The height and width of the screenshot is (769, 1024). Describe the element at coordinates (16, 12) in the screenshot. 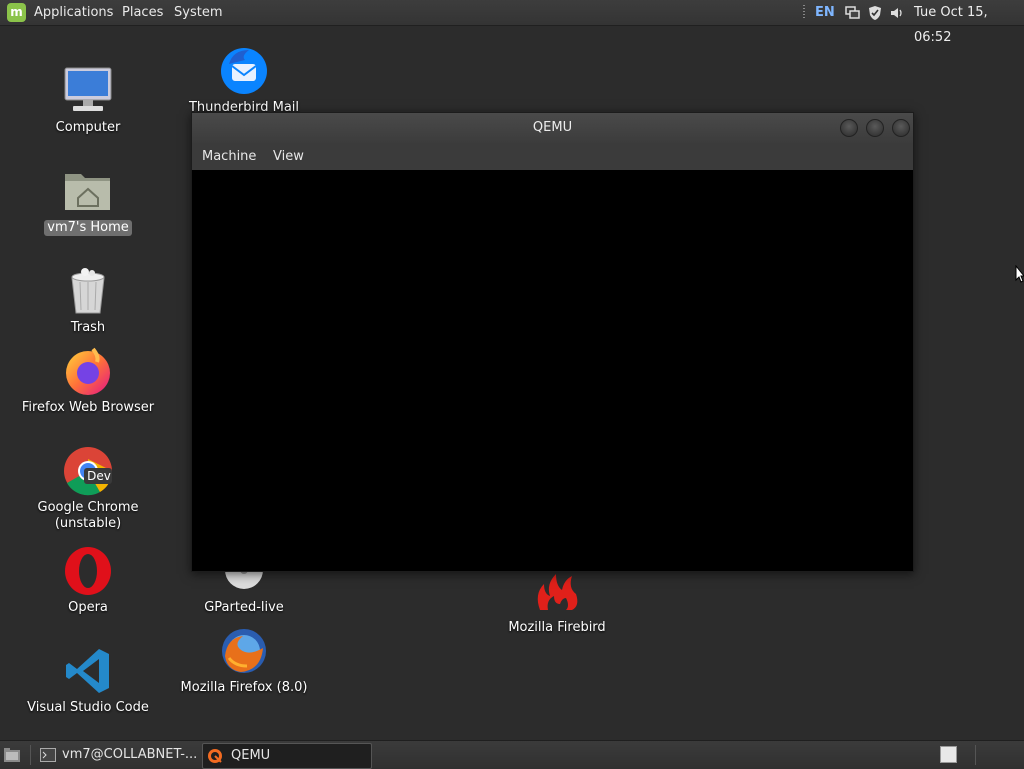

I see `mint-logo-icon: m` at that location.